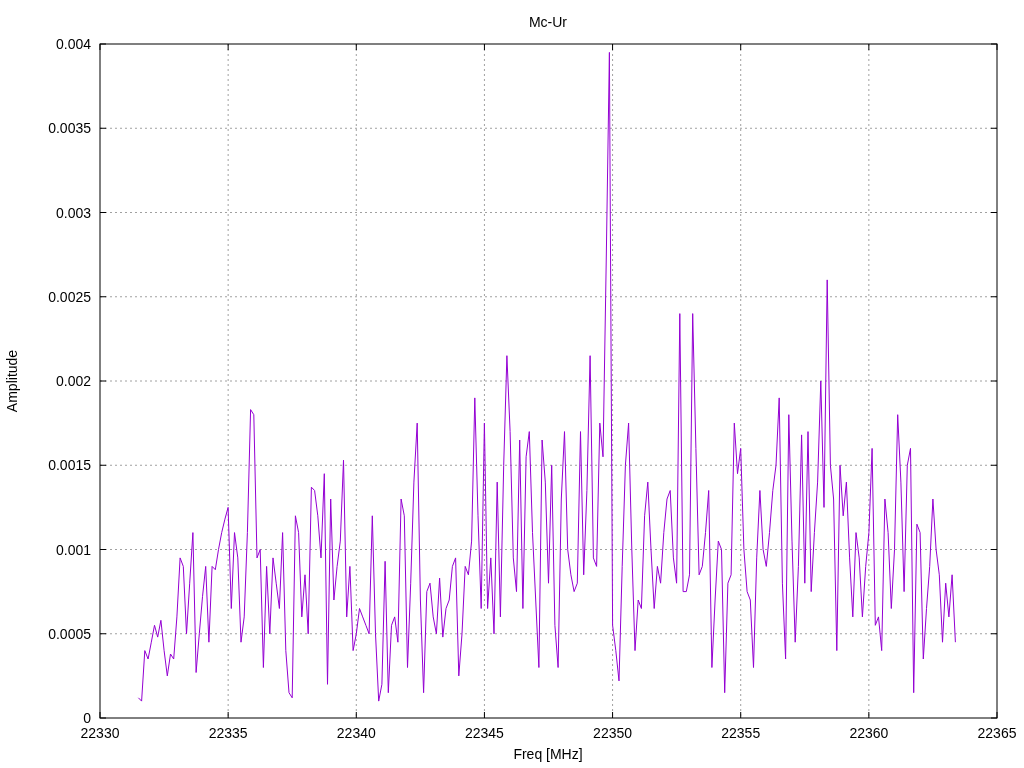  I want to click on x-tick-label: 22345, so click(484, 733).